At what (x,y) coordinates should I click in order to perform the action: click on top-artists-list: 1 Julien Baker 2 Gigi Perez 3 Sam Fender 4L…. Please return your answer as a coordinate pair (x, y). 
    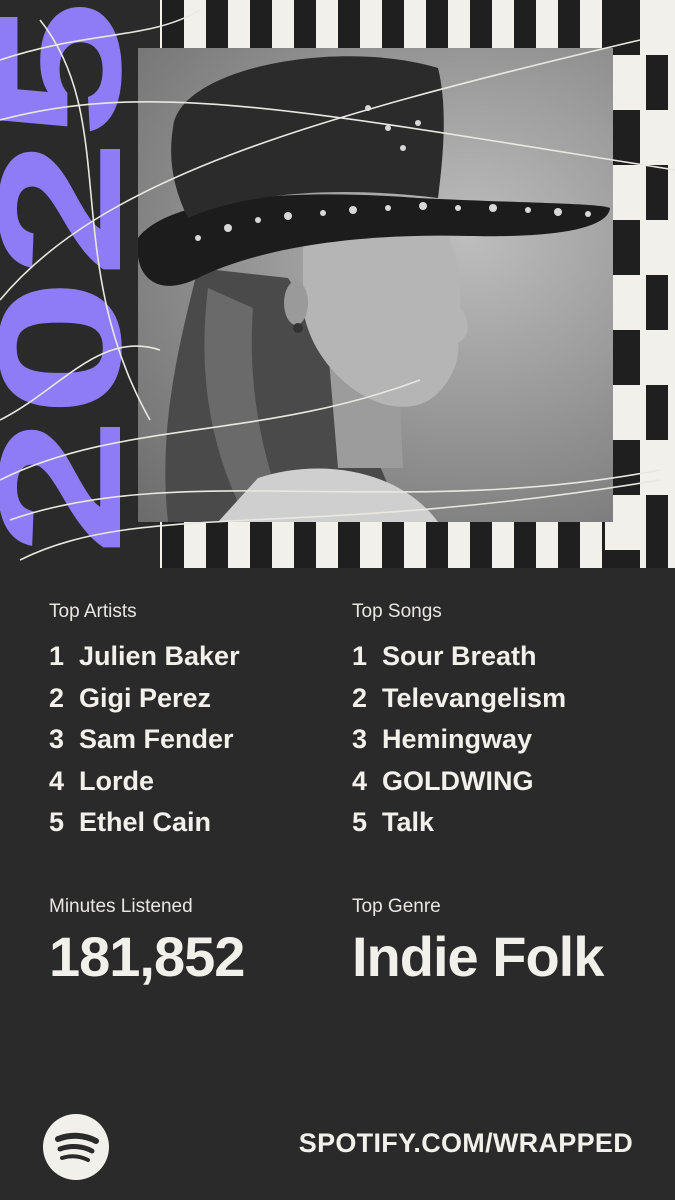
    Looking at the image, I should click on (189, 740).